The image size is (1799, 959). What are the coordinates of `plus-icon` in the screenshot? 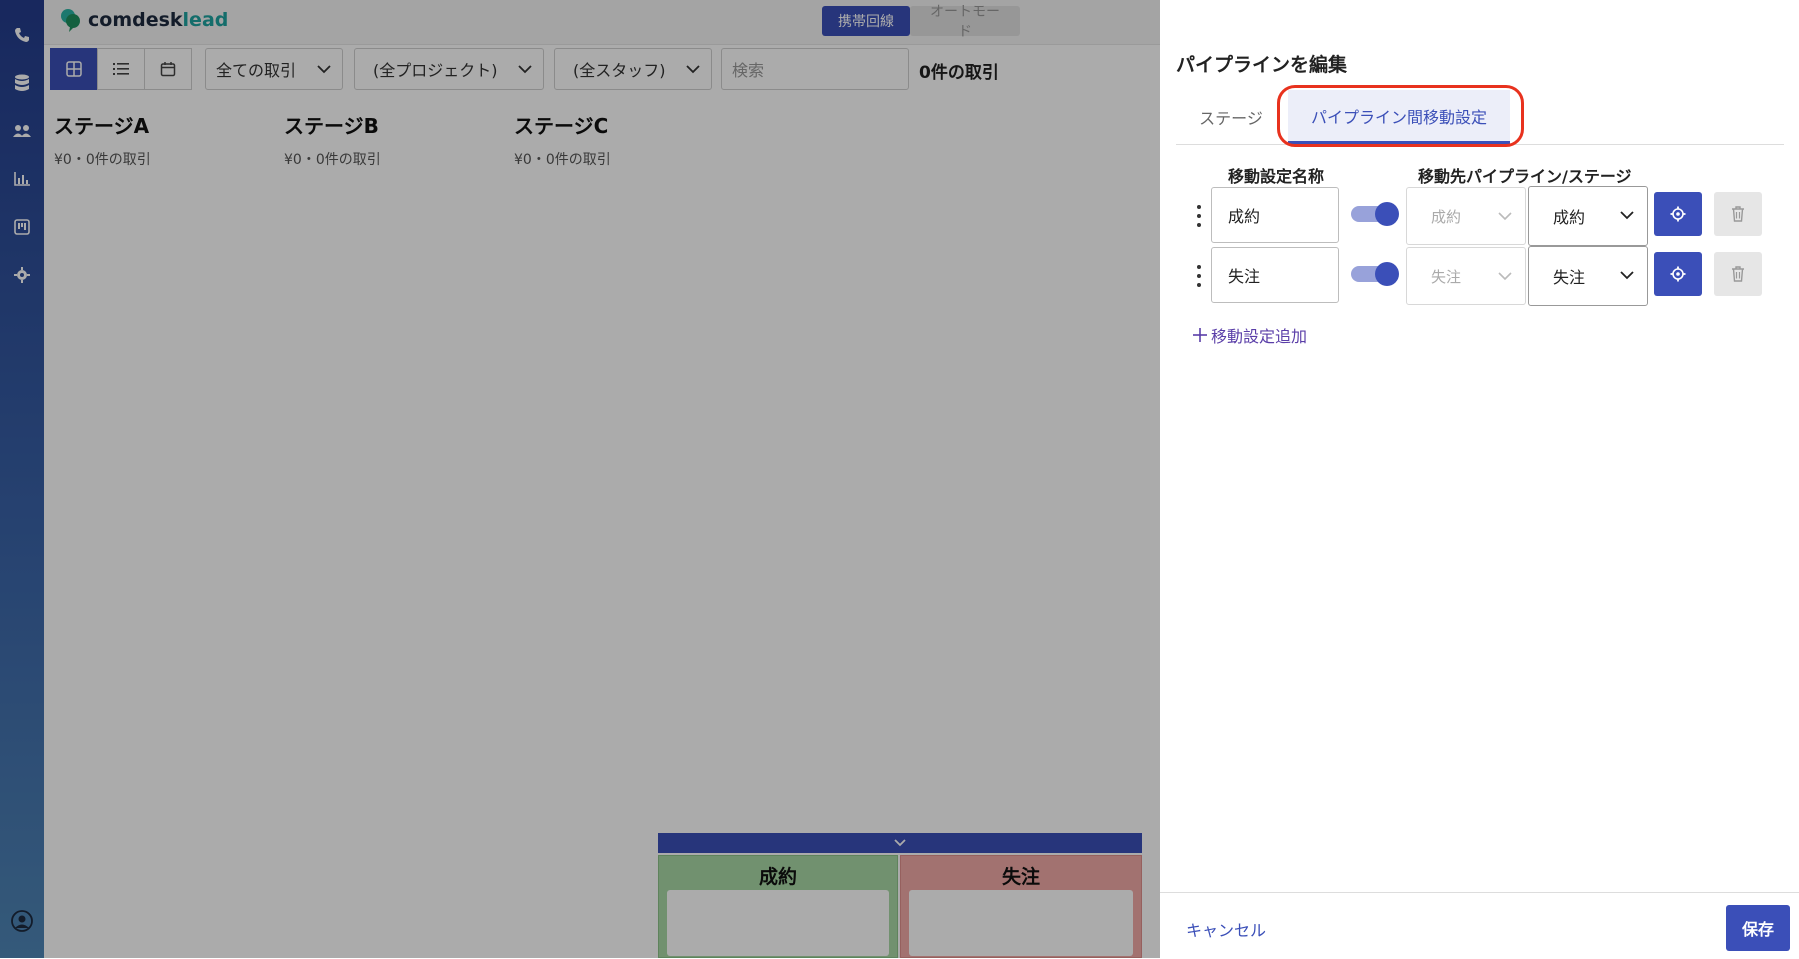 It's located at (1200, 335).